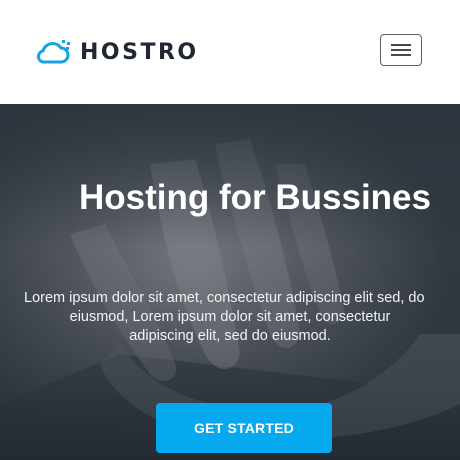 The height and width of the screenshot is (460, 460). I want to click on get-started-button: GET STARTED, so click(244, 428).